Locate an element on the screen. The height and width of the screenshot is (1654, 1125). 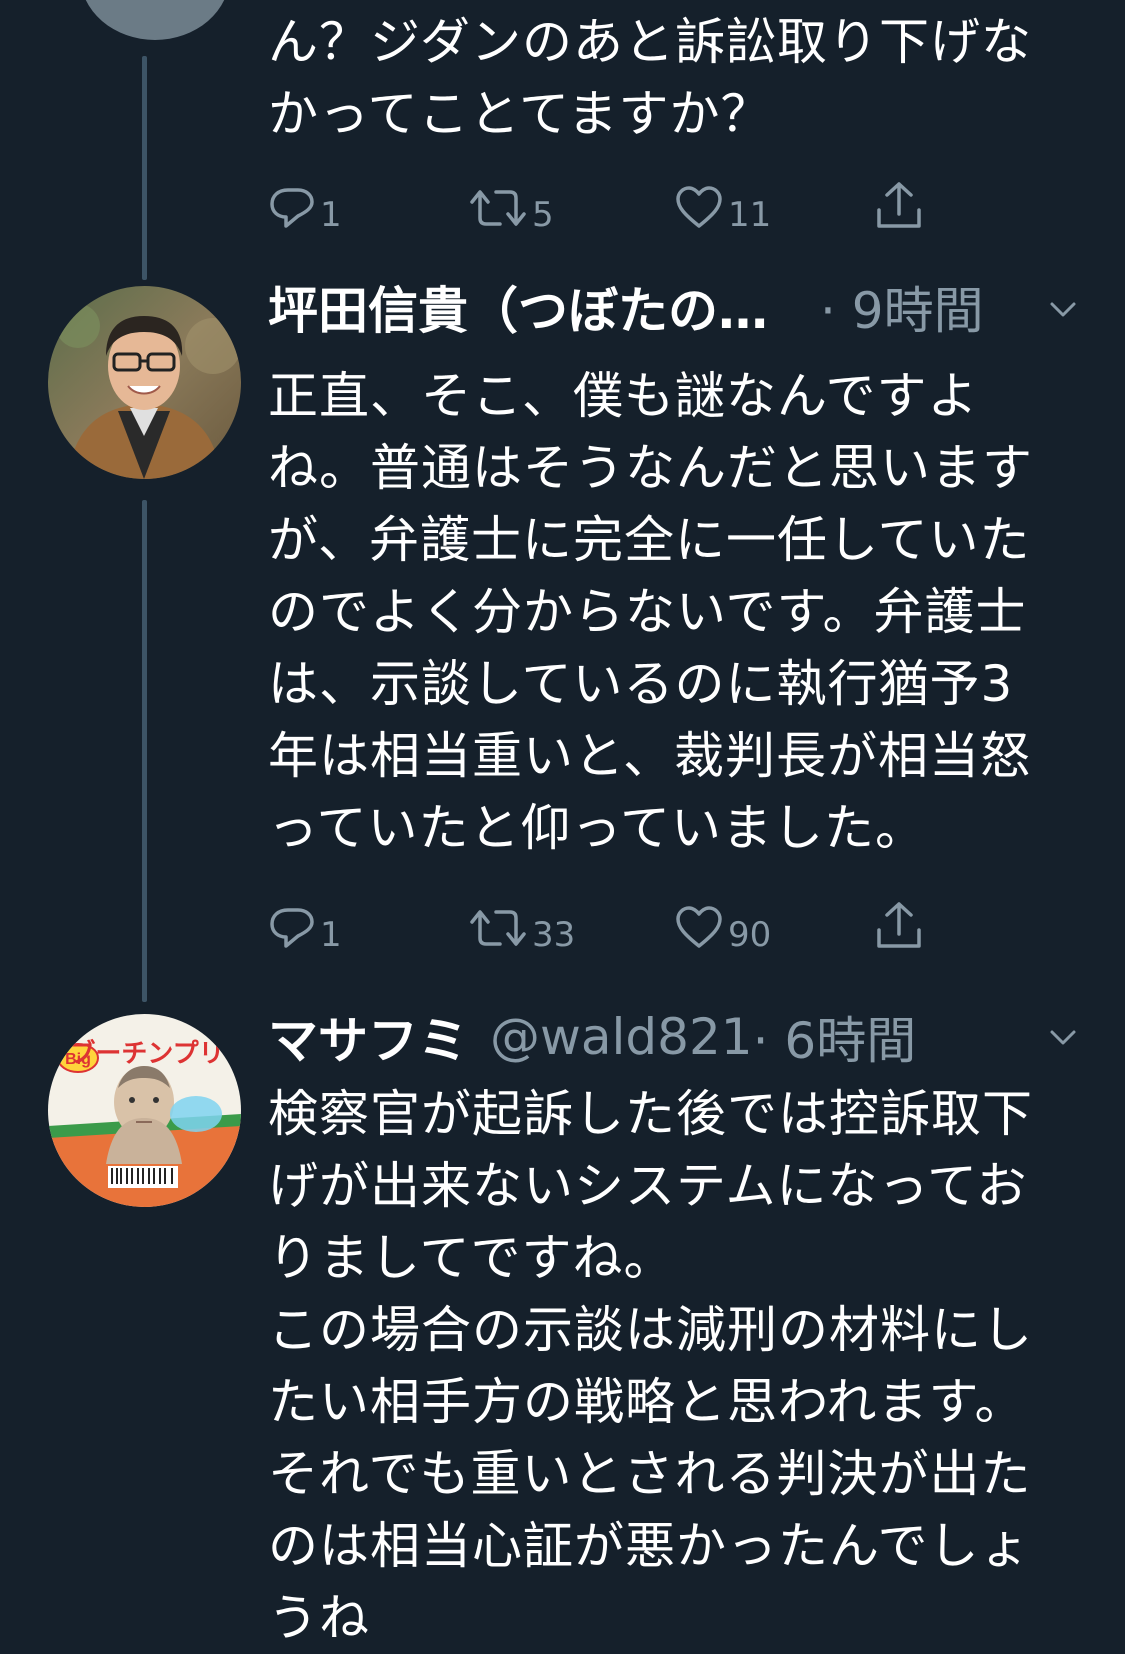
tweet-line: のは相当心証が悪かったんでしょ is located at coordinates (649, 1546).